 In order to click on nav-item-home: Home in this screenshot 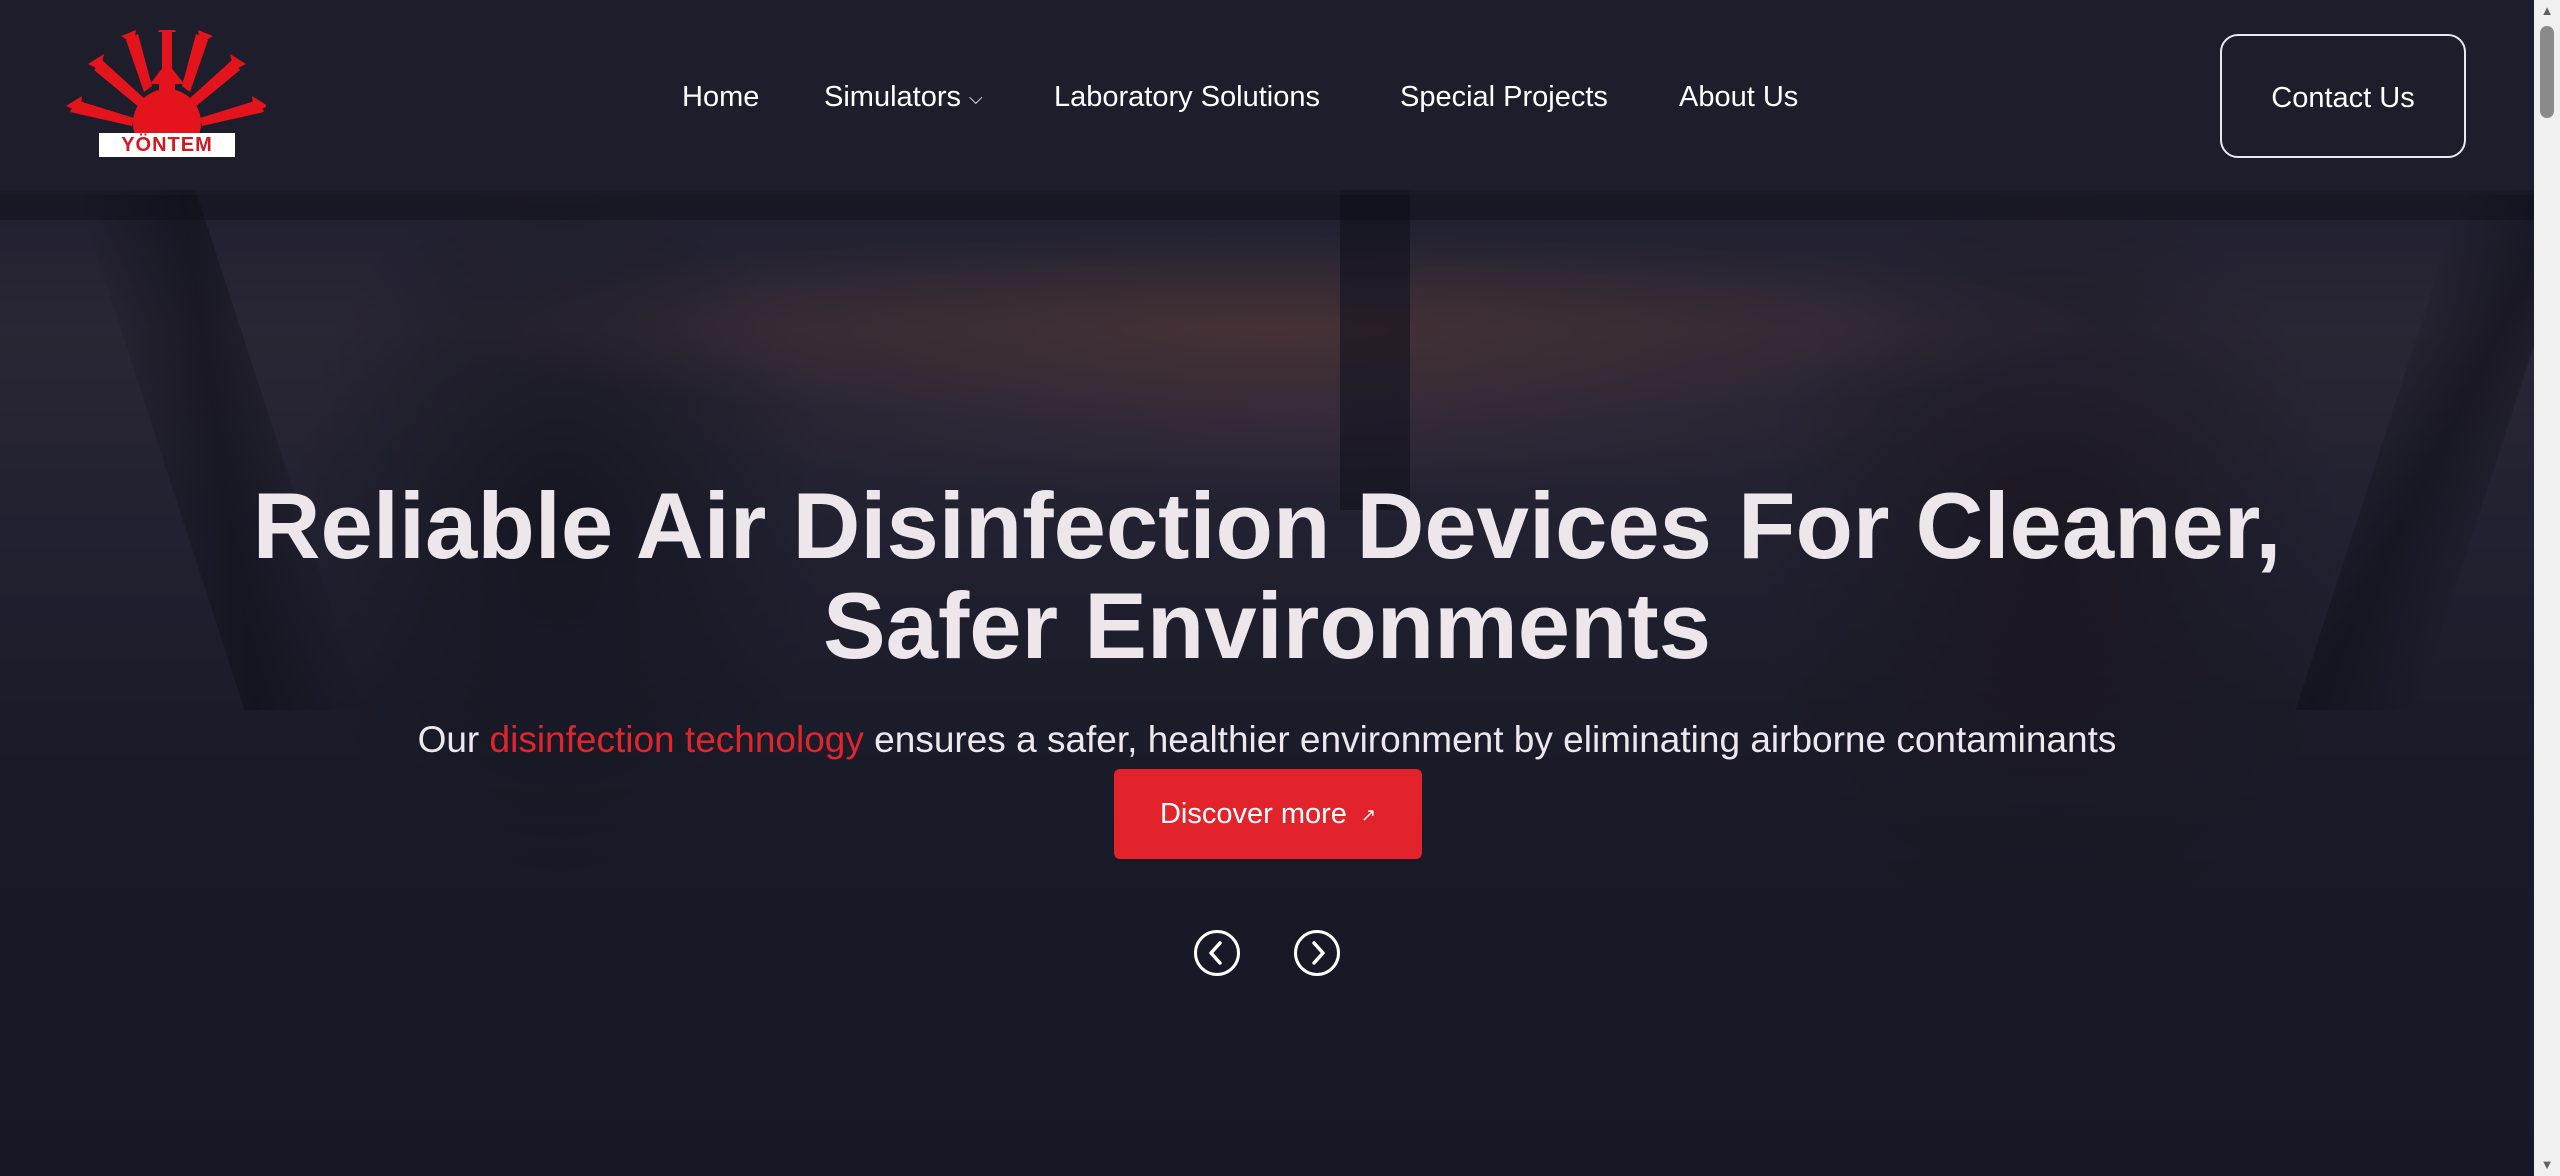, I will do `click(720, 97)`.